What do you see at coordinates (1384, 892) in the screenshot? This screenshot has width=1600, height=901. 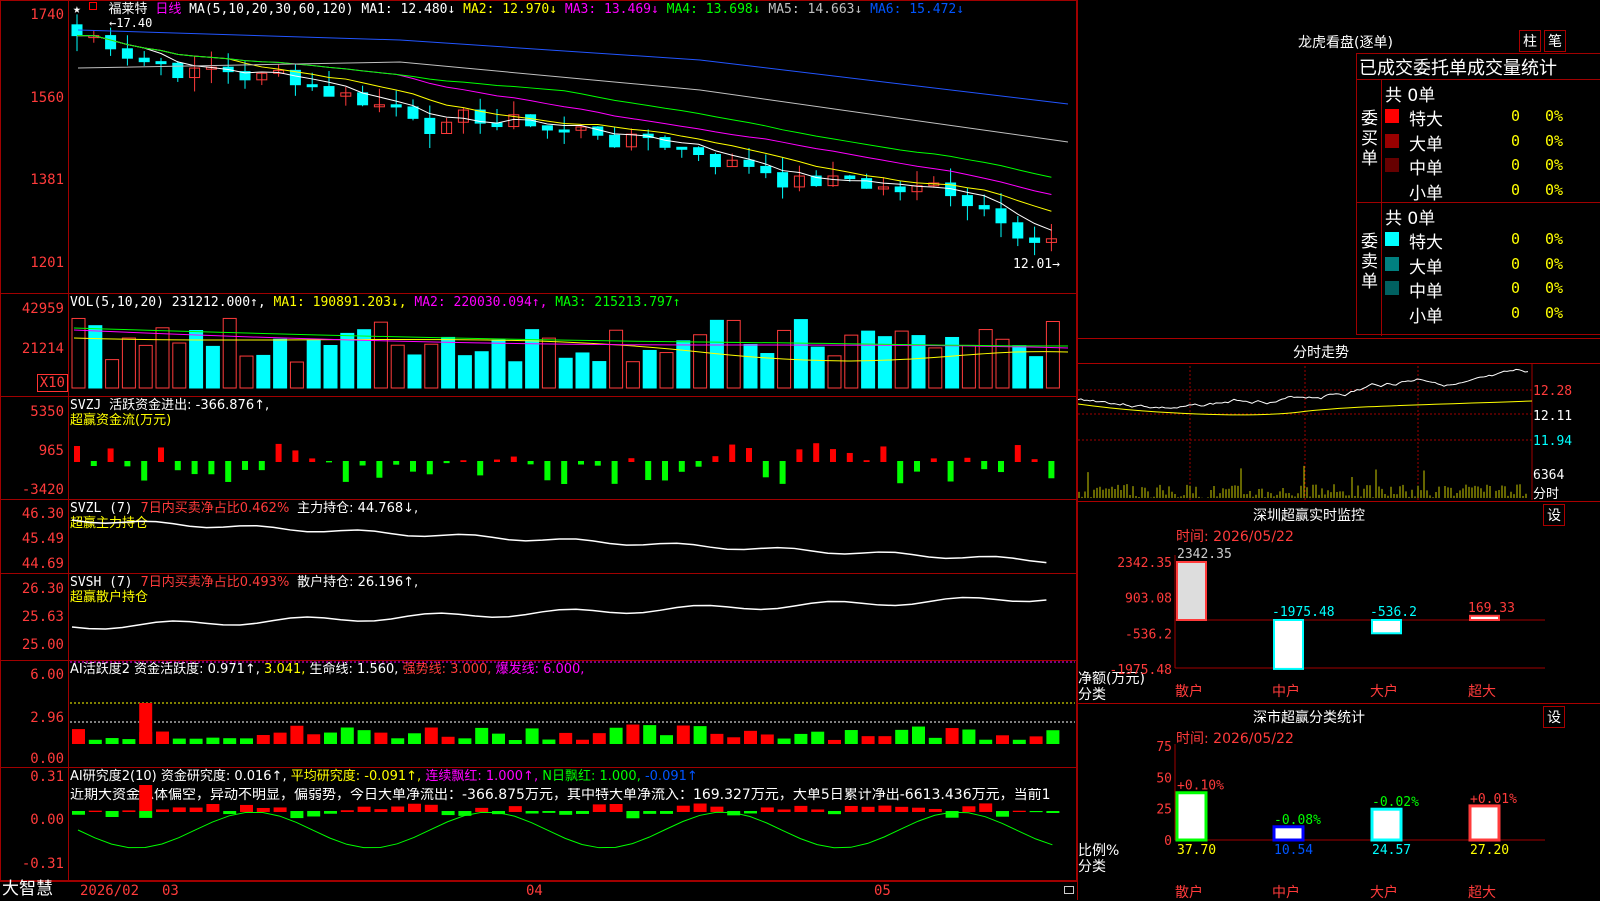 I see `stat2-category: 大户` at bounding box center [1384, 892].